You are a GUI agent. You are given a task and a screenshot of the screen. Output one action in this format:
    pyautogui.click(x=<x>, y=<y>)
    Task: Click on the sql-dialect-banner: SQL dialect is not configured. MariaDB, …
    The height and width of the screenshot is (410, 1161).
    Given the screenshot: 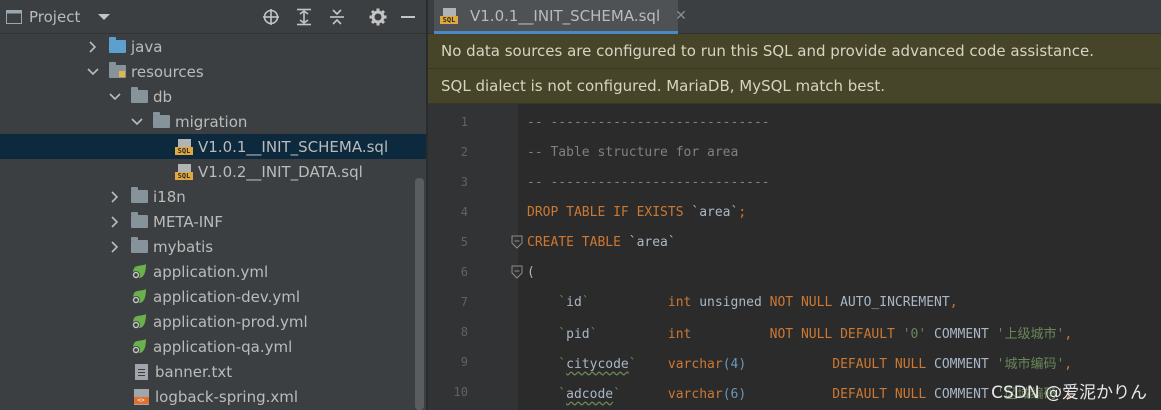 What is the action you would take?
    pyautogui.click(x=794, y=86)
    